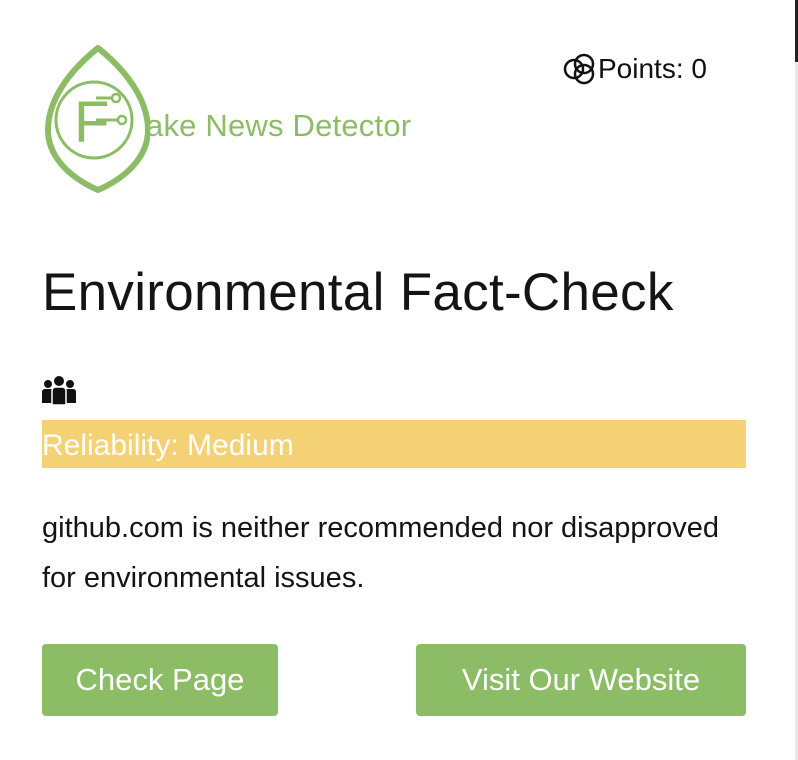 Image resolution: width=798 pixels, height=760 pixels. What do you see at coordinates (652, 68) in the screenshot?
I see `points-label: Points: 0` at bounding box center [652, 68].